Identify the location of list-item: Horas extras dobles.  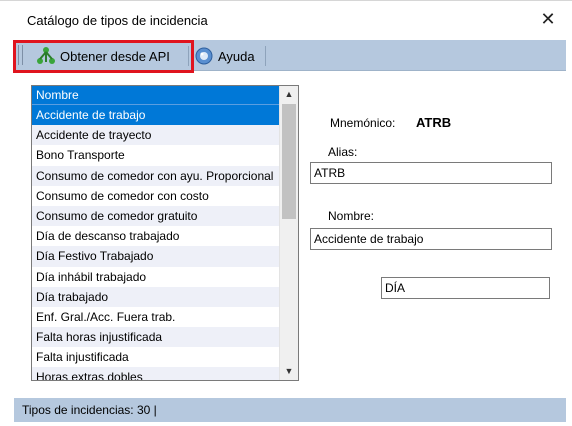
(156, 373).